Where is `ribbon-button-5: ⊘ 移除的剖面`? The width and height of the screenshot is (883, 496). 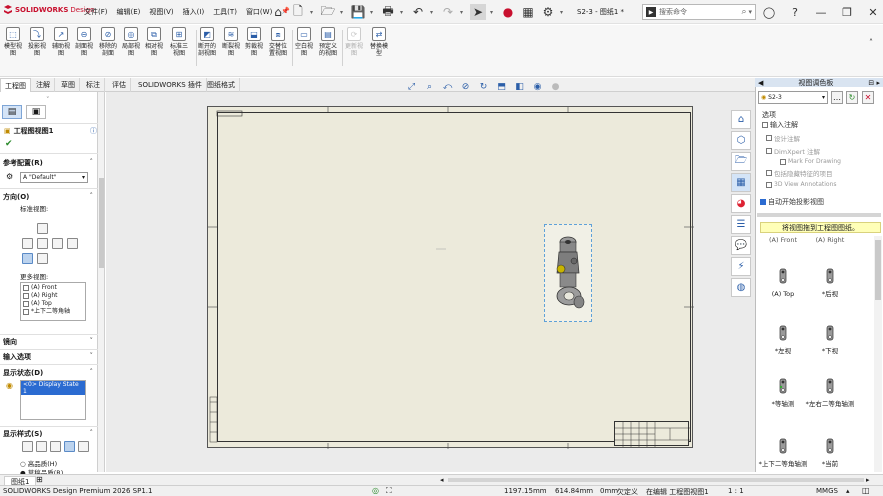
ribbon-button-5: ⊘ 移除的剖面 is located at coordinates (108, 42).